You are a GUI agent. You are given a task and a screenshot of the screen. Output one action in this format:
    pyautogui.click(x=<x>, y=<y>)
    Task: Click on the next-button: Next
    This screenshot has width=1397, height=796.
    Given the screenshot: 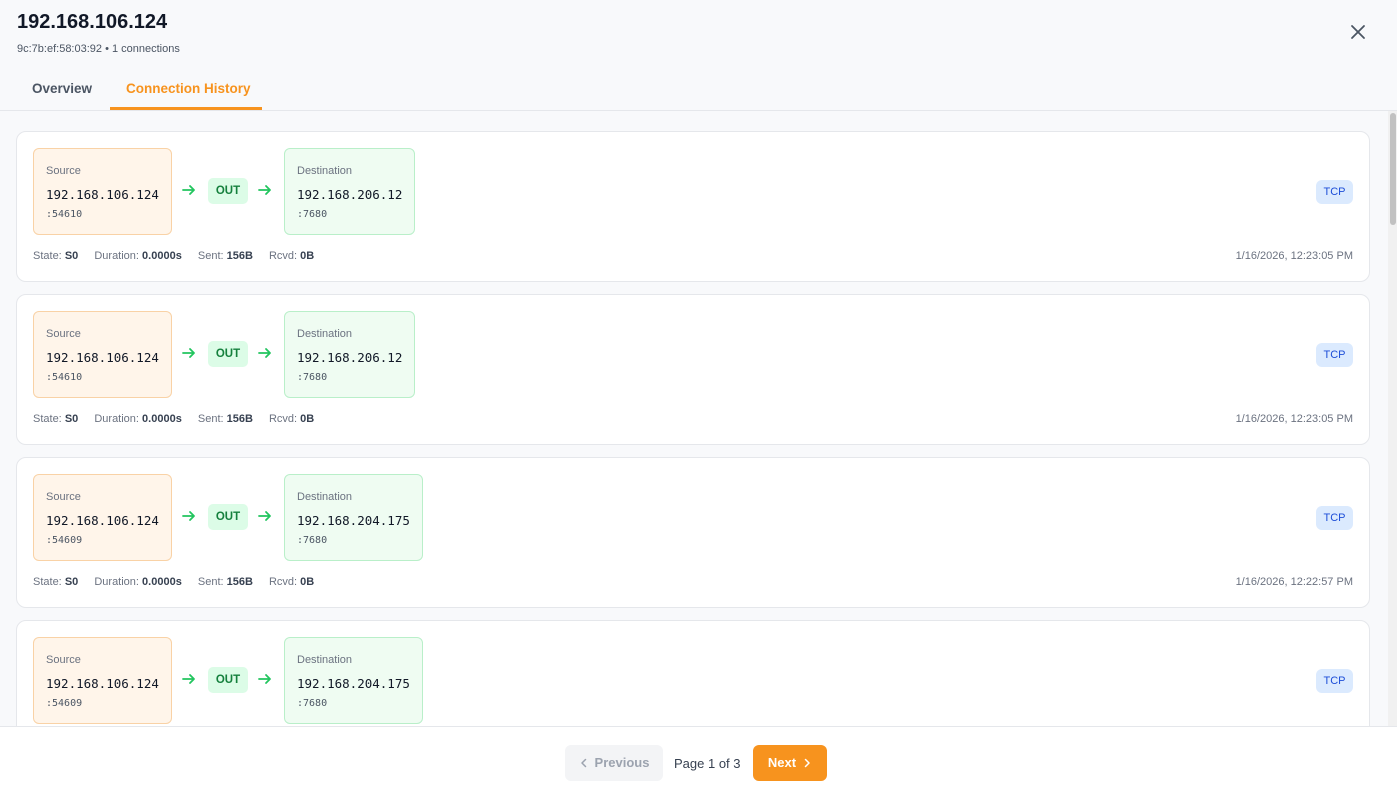 What is the action you would take?
    pyautogui.click(x=790, y=763)
    